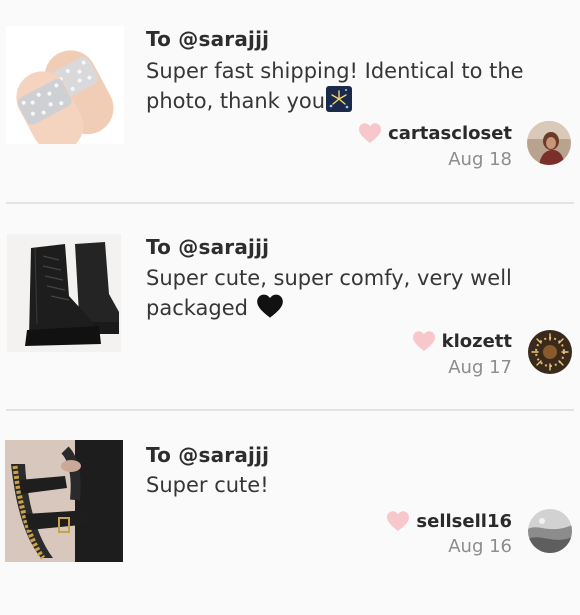 This screenshot has width=580, height=615. What do you see at coordinates (480, 546) in the screenshot?
I see `review-date: Aug 16` at bounding box center [480, 546].